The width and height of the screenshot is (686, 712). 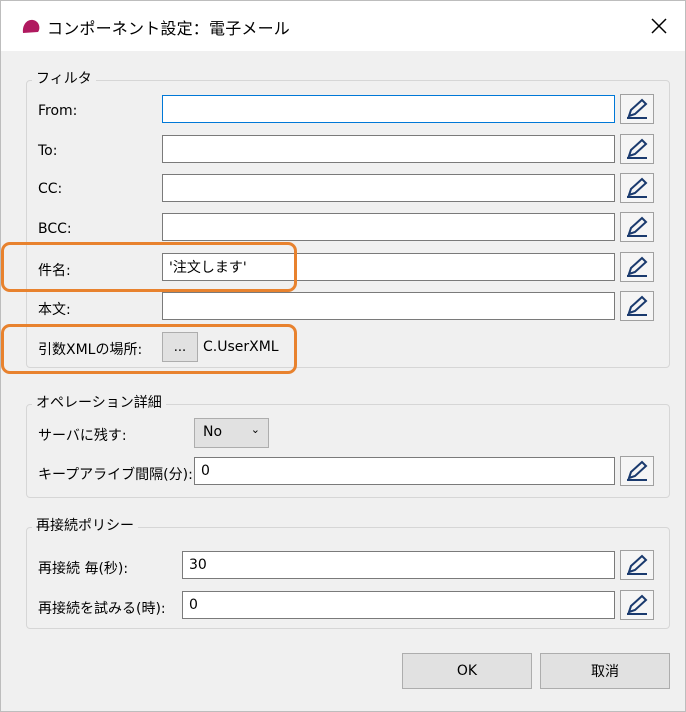 What do you see at coordinates (388, 227) in the screenshot?
I see `bcc-input` at bounding box center [388, 227].